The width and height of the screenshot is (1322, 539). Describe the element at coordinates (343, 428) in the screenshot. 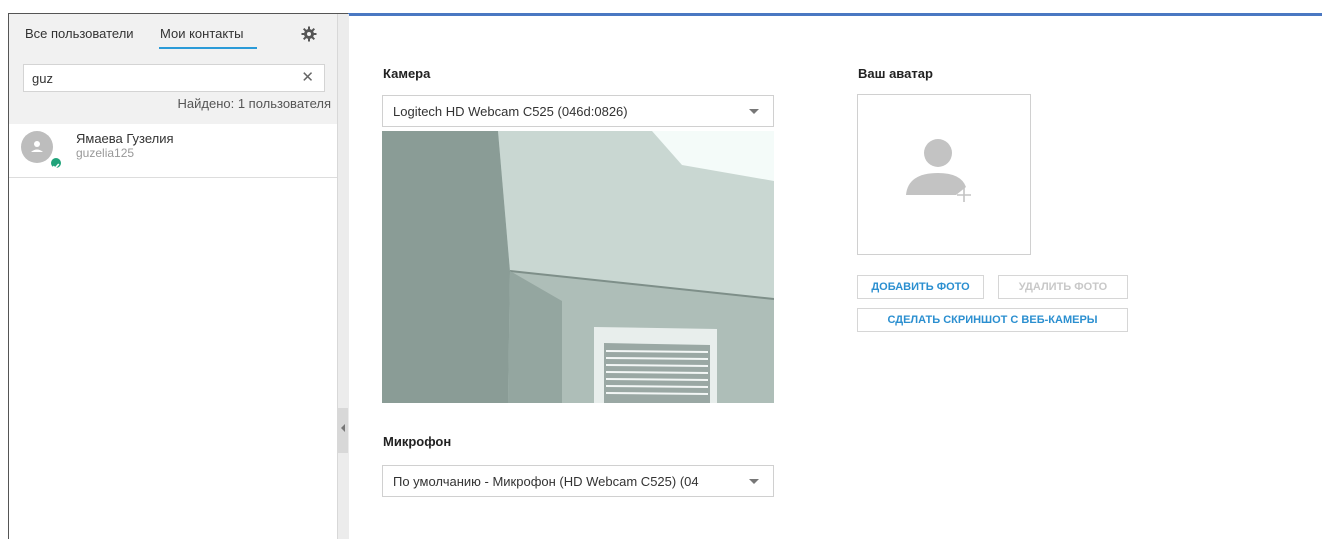

I see `chevron-left-icon` at that location.